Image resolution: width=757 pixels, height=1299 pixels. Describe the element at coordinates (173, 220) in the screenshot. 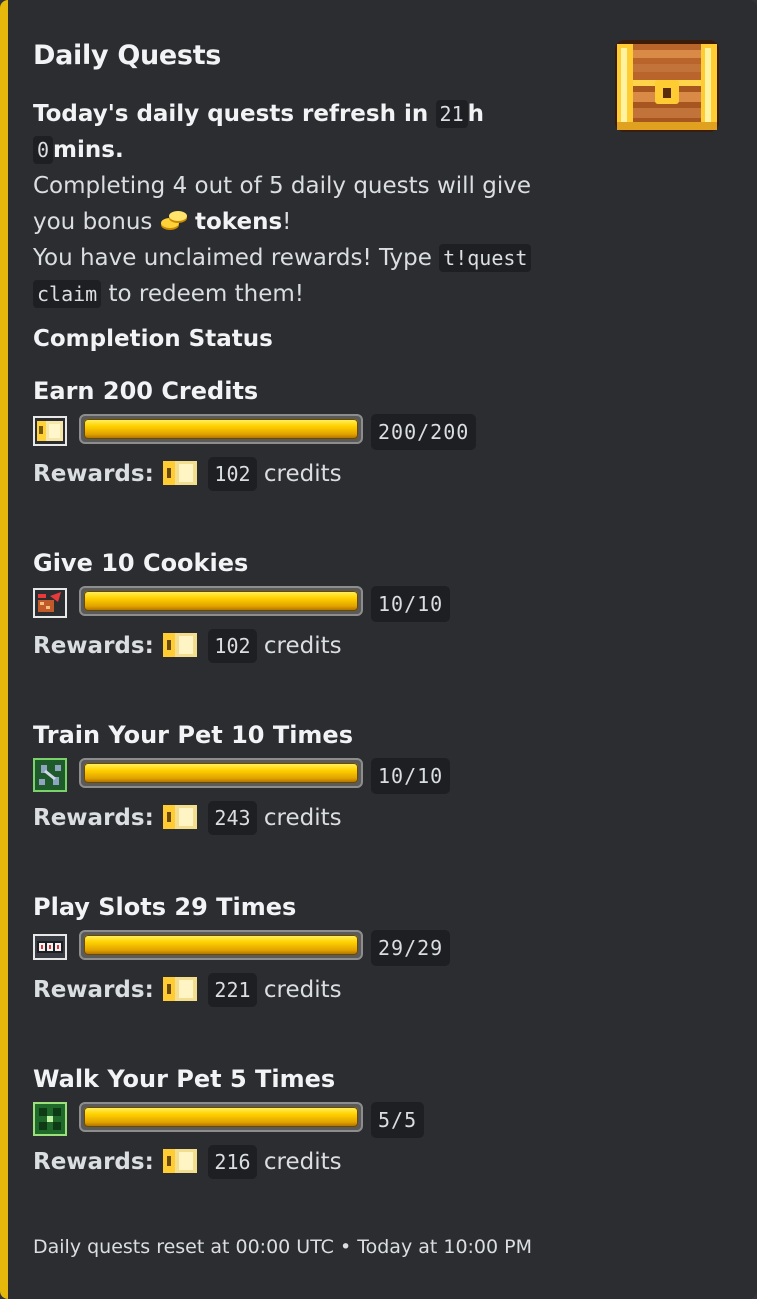

I see `coins-icon` at that location.